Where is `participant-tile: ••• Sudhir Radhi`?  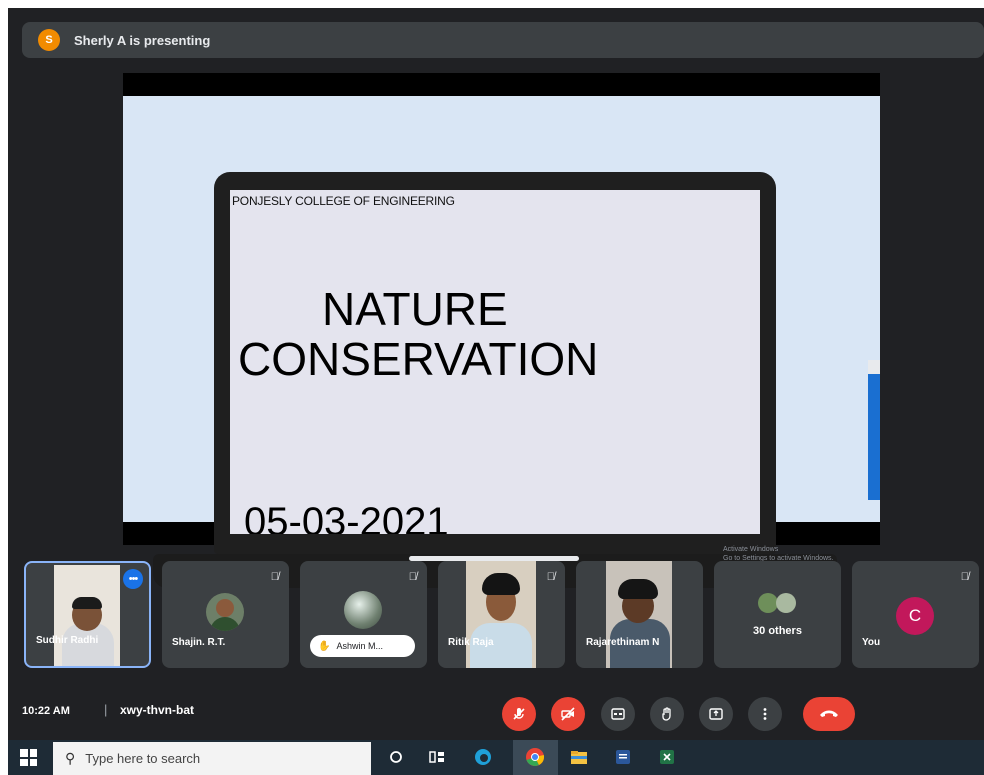
participant-tile: ••• Sudhir Radhi is located at coordinates (87, 614).